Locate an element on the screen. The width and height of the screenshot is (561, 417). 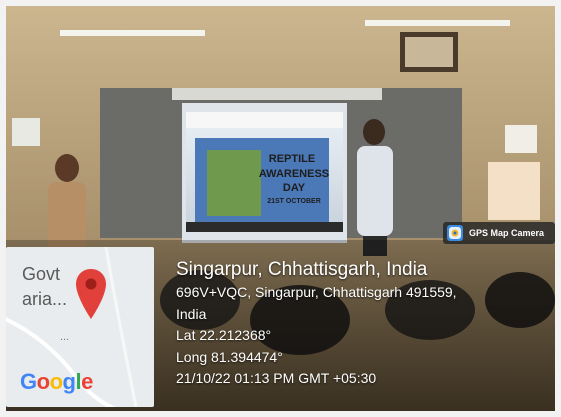
presenter-left-head is located at coordinates (67, 168).